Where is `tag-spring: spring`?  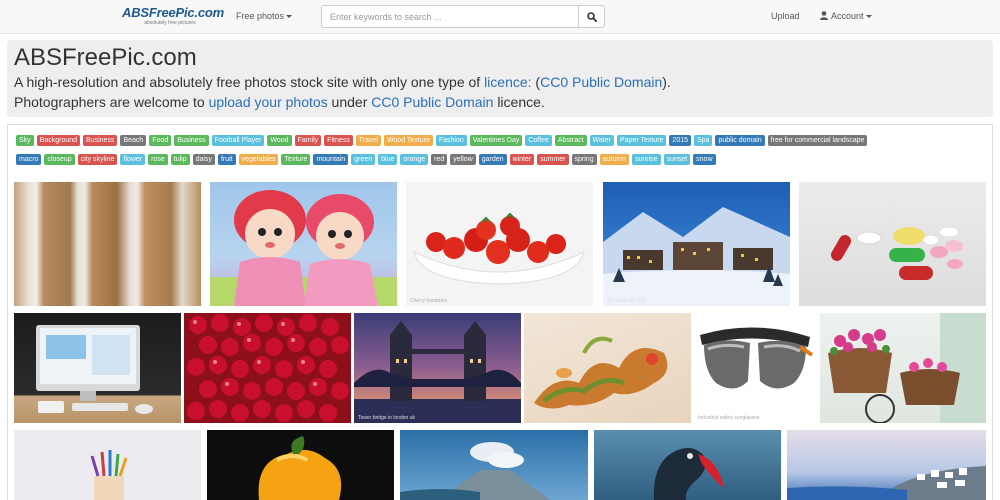 tag-spring: spring is located at coordinates (584, 159).